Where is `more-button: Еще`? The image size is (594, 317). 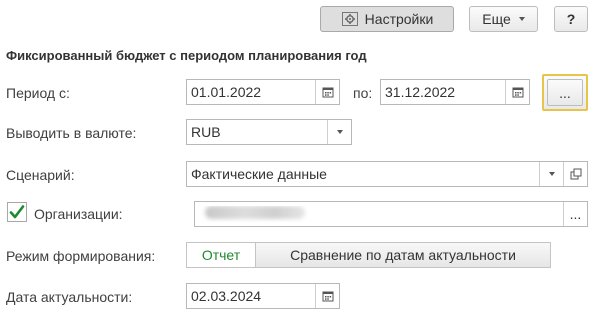 more-button: Еще is located at coordinates (503, 19).